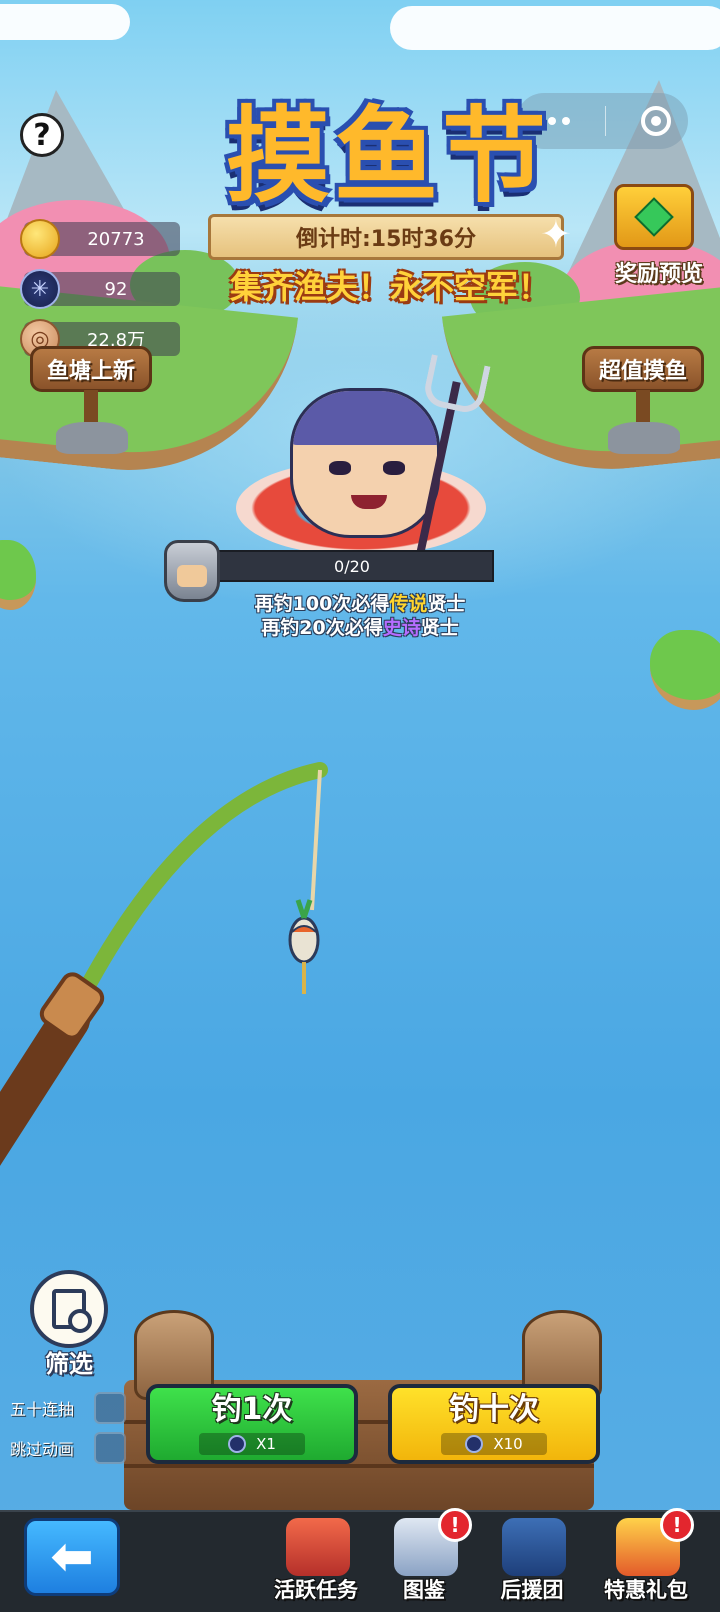 The width and height of the screenshot is (720, 1612). I want to click on nav-support-team: 后援团, so click(532, 1565).